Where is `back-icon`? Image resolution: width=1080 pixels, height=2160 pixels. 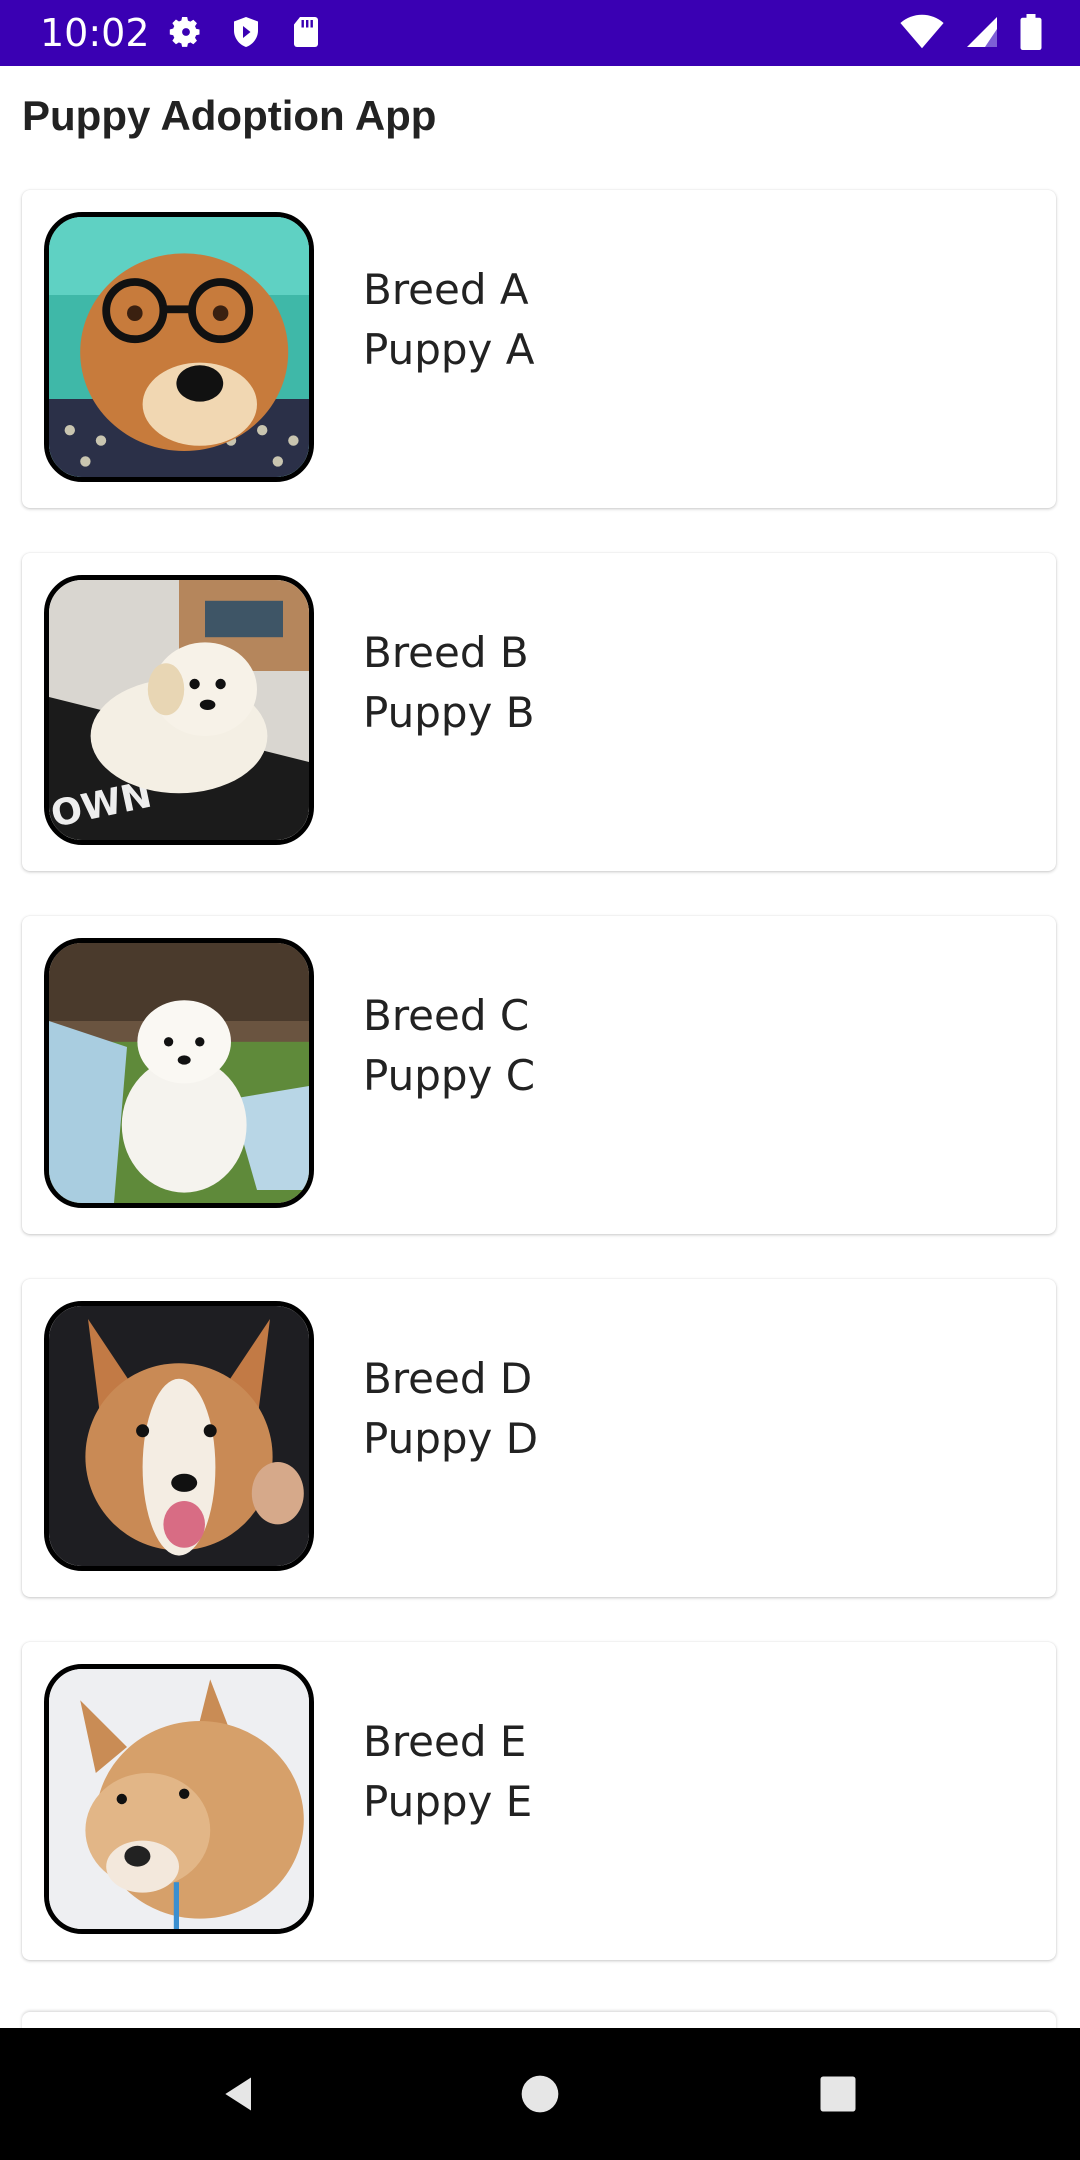 back-icon is located at coordinates (240, 2094).